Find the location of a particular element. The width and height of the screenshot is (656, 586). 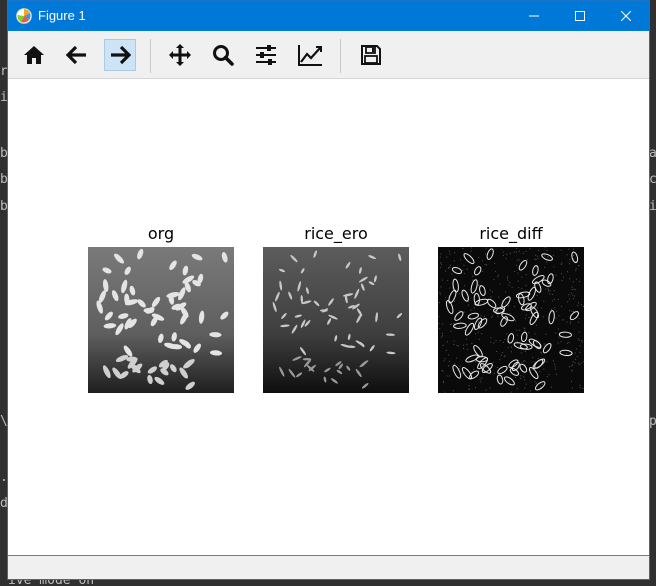

configure-subplots-button is located at coordinates (266, 55).